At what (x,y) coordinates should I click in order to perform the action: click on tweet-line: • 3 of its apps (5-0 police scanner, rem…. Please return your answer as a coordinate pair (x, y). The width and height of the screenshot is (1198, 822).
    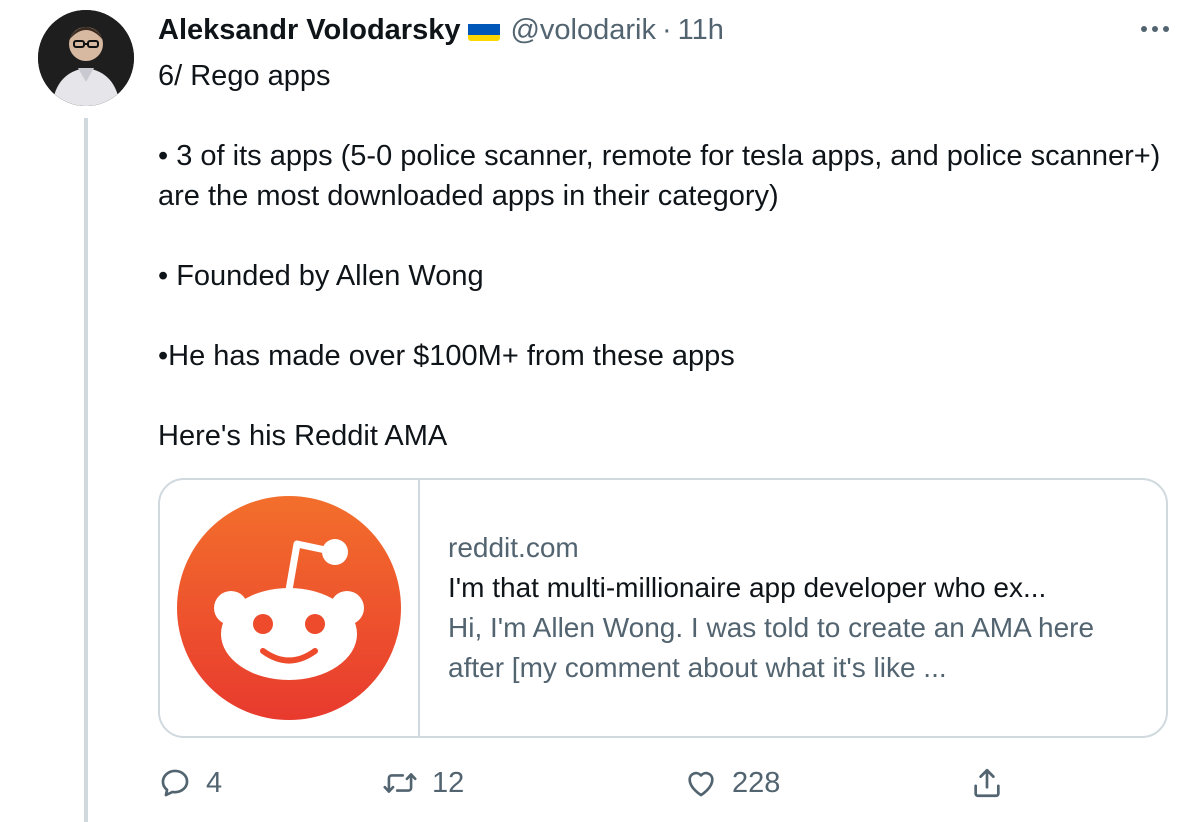
    Looking at the image, I should click on (659, 176).